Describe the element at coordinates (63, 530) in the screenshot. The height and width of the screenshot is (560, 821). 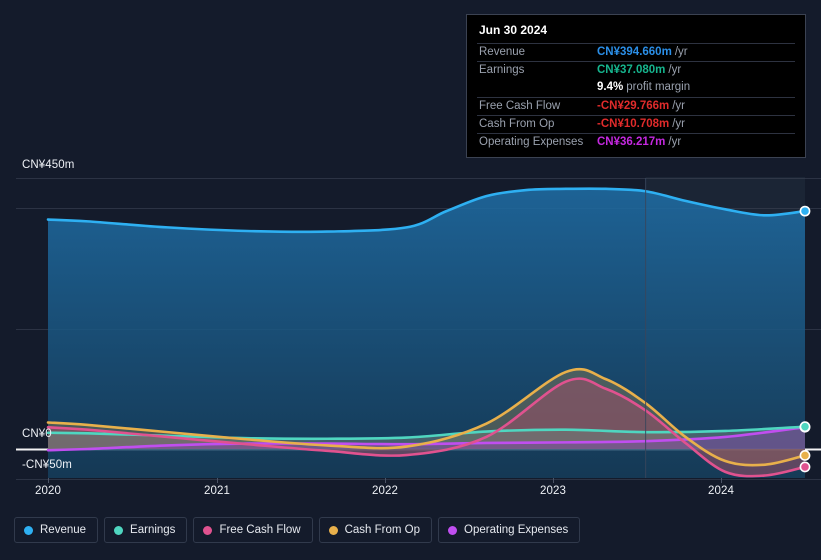
I see `legend-label-revenue: Revenue` at that location.